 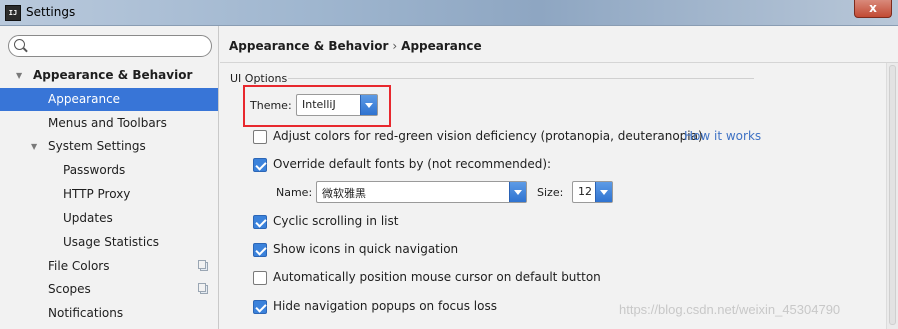 I want to click on font-name-value: 微软雅黑, so click(x=344, y=193).